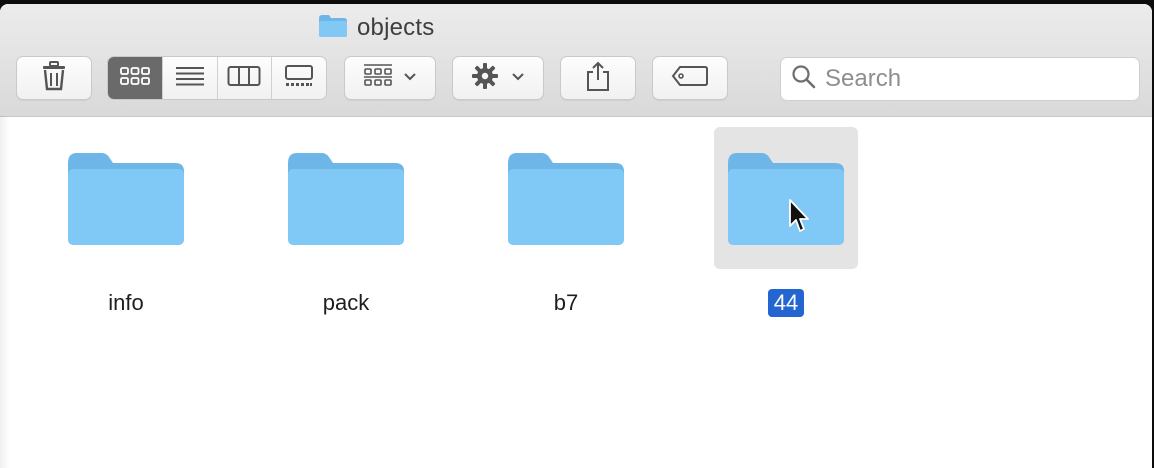  I want to click on folder-item-44: 44, so click(786, 222).